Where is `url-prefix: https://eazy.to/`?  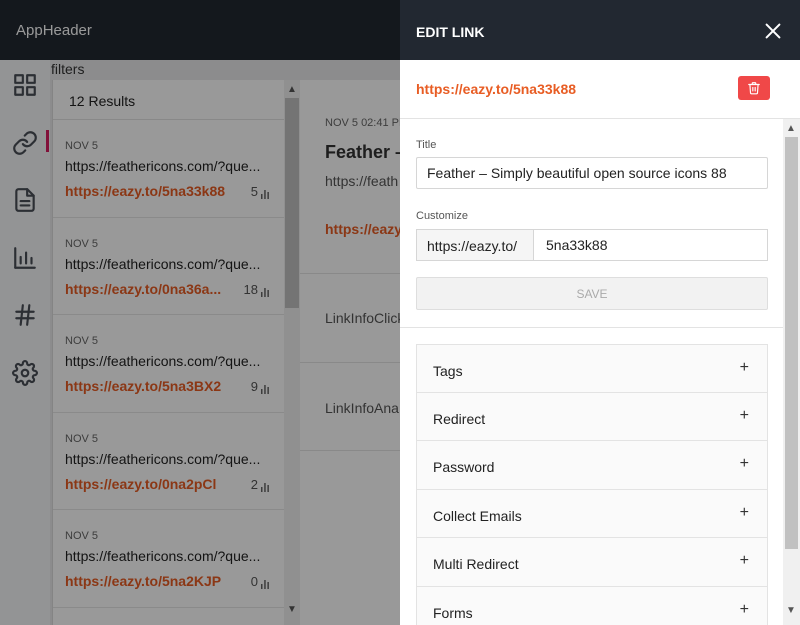 url-prefix: https://eazy.to/ is located at coordinates (475, 245).